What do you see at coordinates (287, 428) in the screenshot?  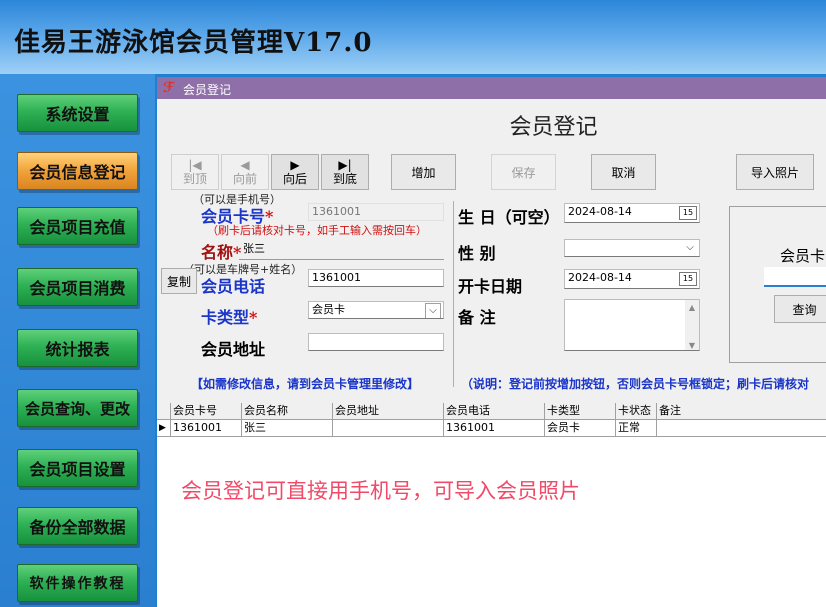 I see `table-cell: 张三` at bounding box center [287, 428].